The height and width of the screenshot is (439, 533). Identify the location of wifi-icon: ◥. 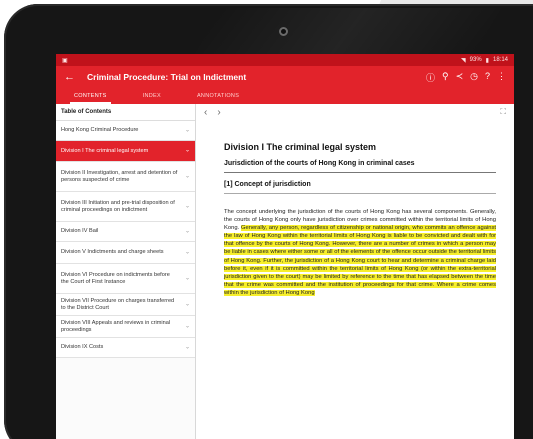
(463, 60).